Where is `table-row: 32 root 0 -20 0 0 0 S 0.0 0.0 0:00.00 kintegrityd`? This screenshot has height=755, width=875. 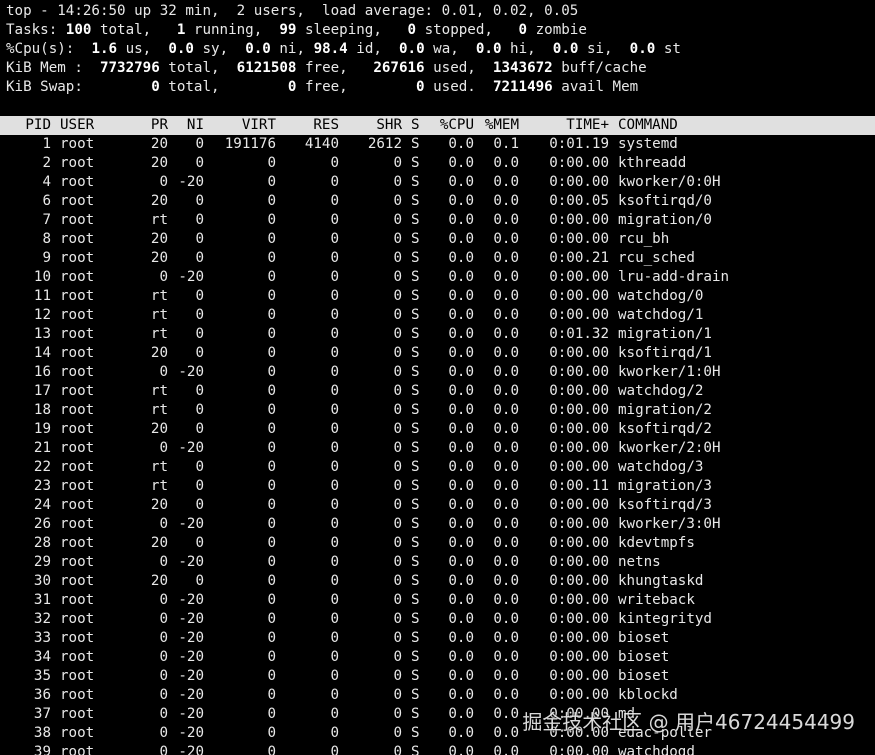 table-row: 32 root 0 -20 0 0 0 S 0.0 0.0 0:00.00 kintegrityd is located at coordinates (437, 619).